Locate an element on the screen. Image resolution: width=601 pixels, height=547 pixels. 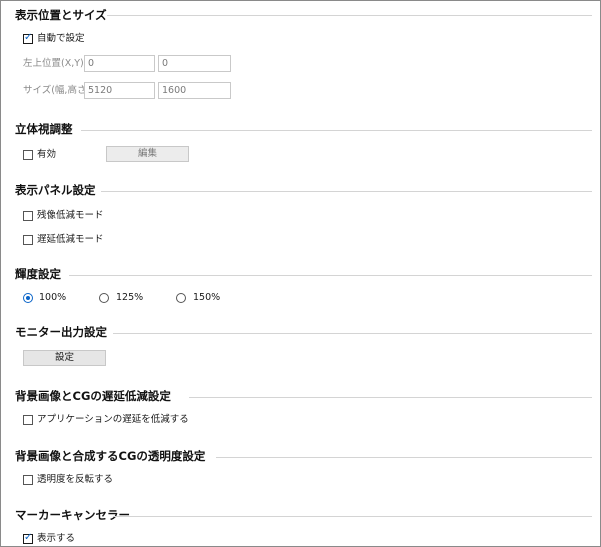
width-field: 5120 is located at coordinates (119, 90).